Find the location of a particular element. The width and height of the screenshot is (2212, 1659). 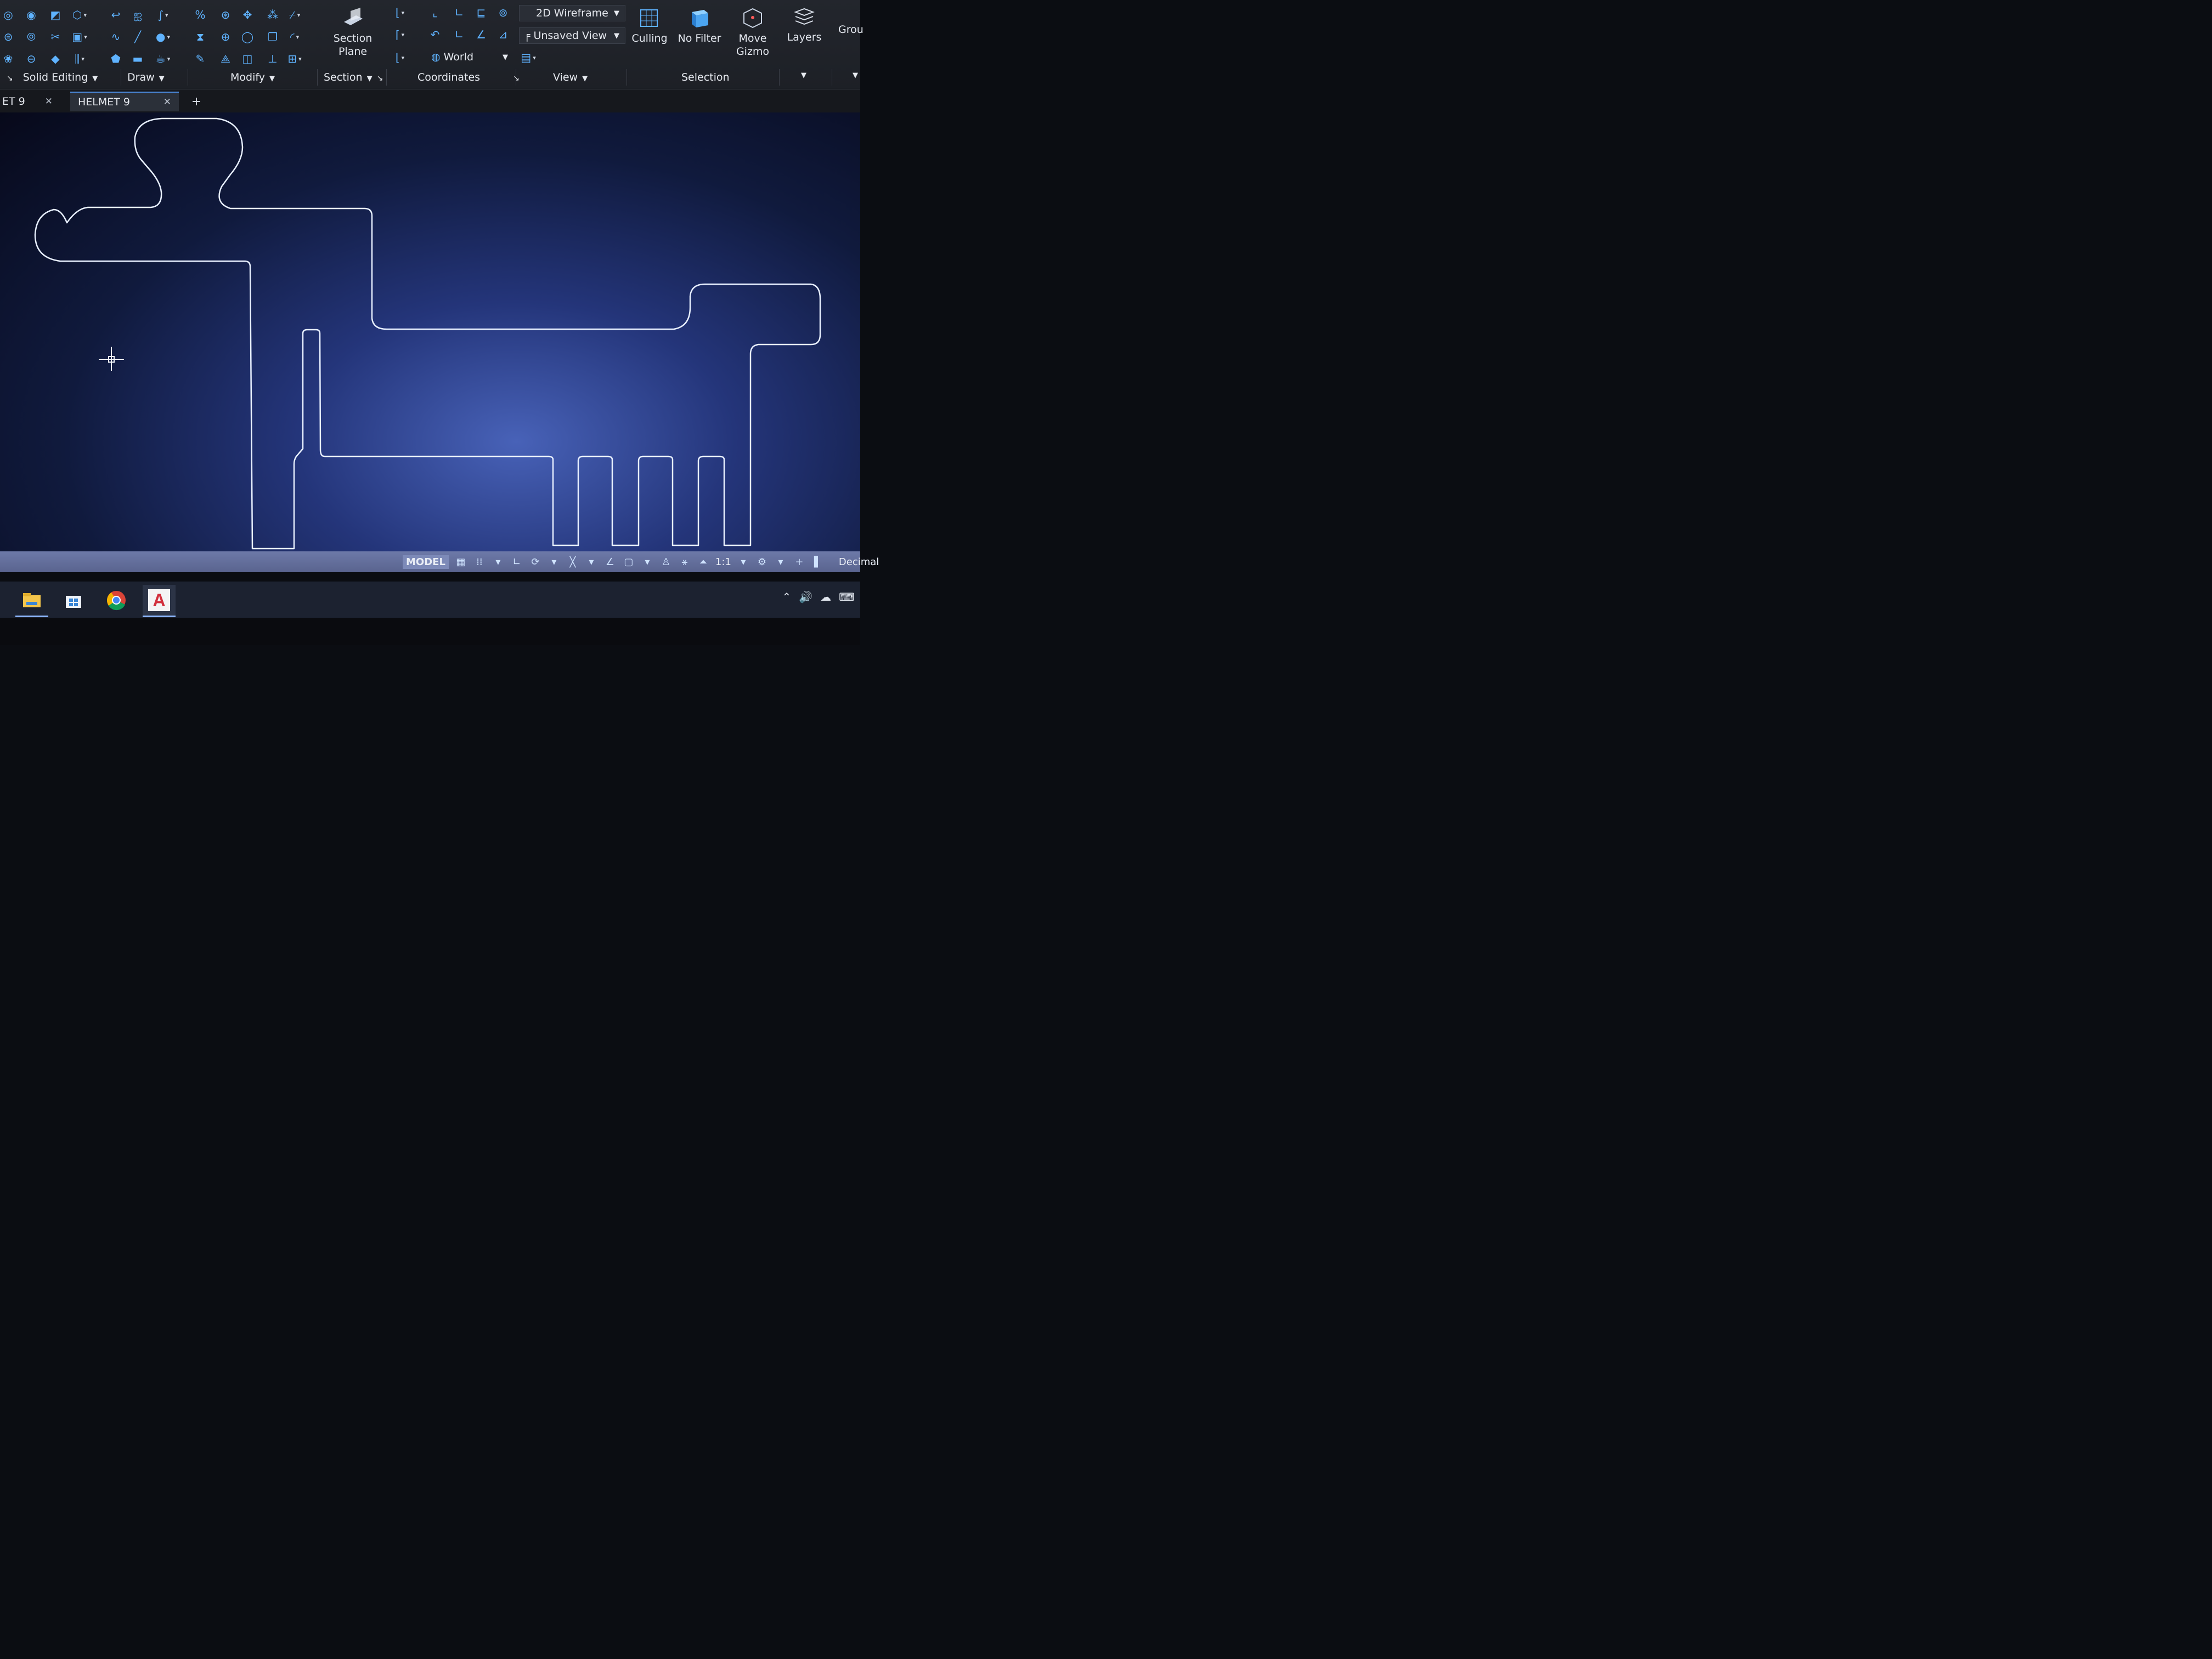

ucs-x-icon: ∟ is located at coordinates (459, 13).